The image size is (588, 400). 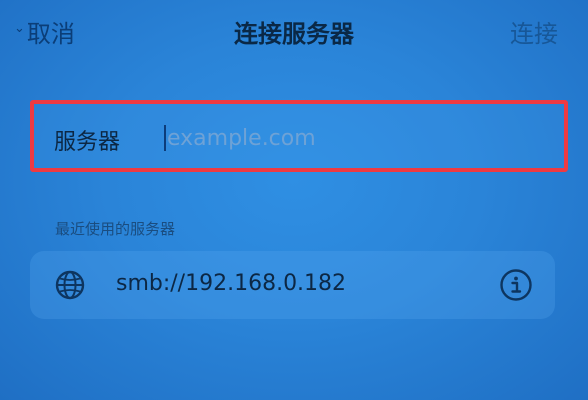 I want to click on recent-server-address: smb://192.168.0.182, so click(x=231, y=283).